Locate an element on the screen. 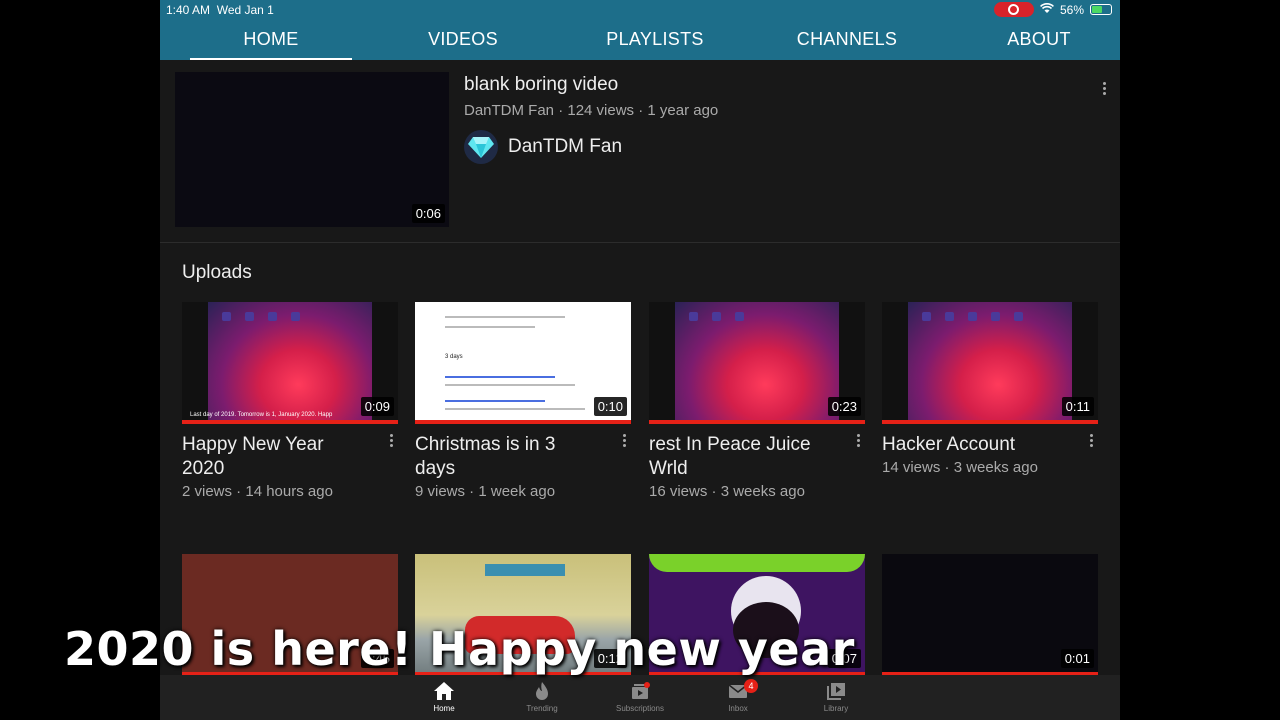 The width and height of the screenshot is (1280, 720). thumbnail-caption: 3 days is located at coordinates (454, 357).